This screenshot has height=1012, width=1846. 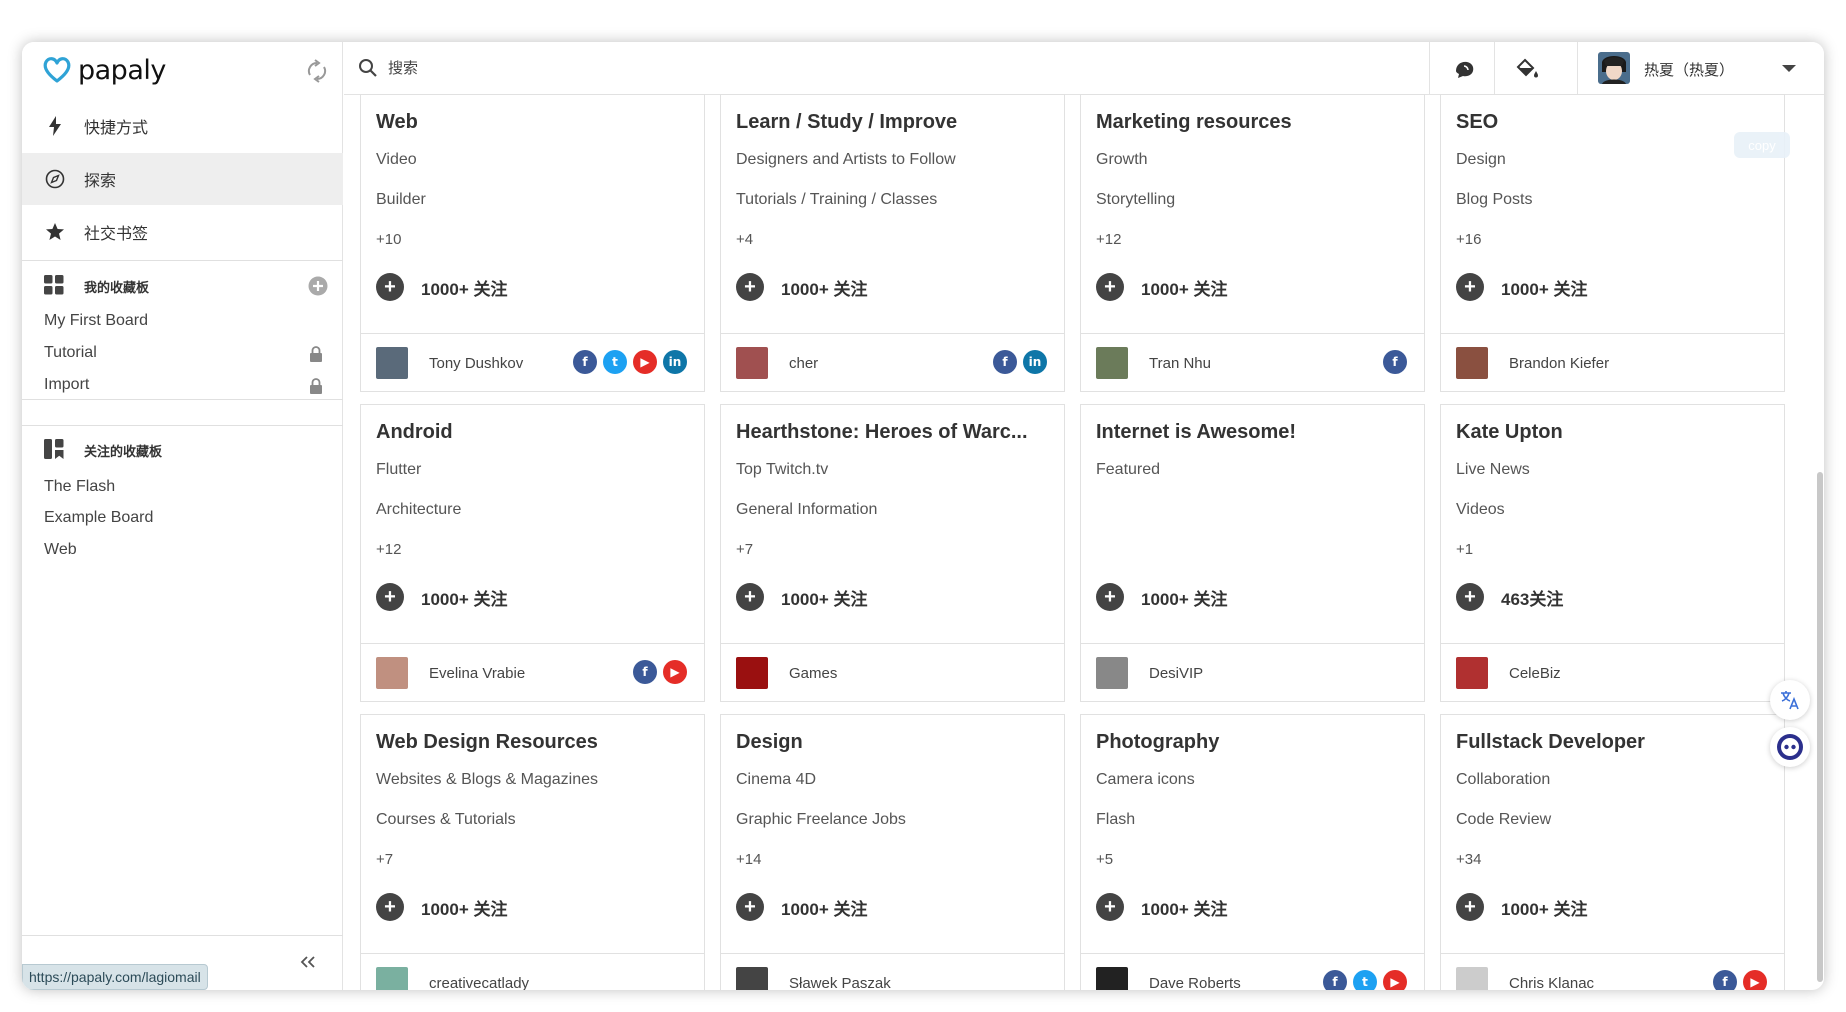 I want to click on owner-name: Evelina Vrabie, so click(x=477, y=673).